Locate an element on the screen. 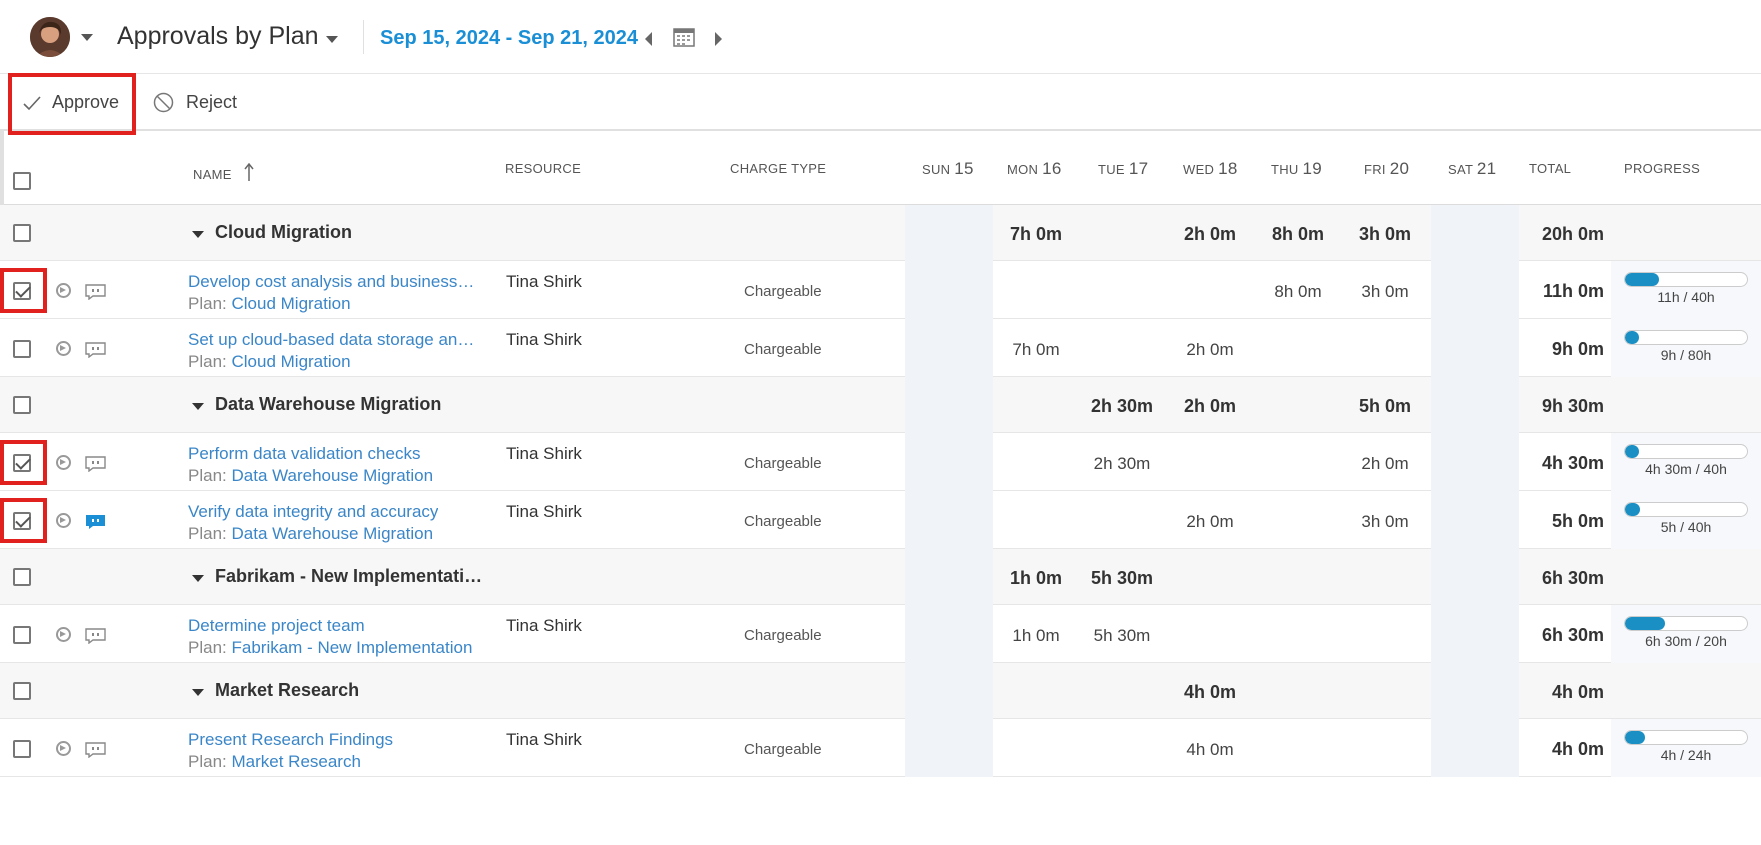  group-name: Market Research is located at coordinates (287, 690).